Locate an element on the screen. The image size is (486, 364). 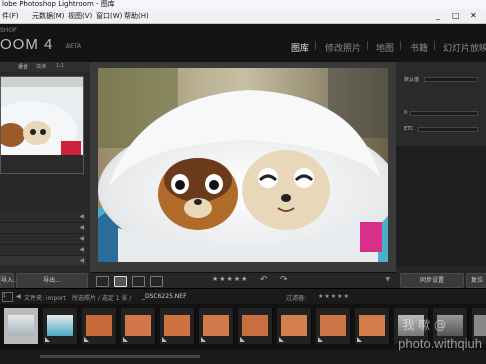
app-small-label: SHOP is located at coordinates (8, 30).